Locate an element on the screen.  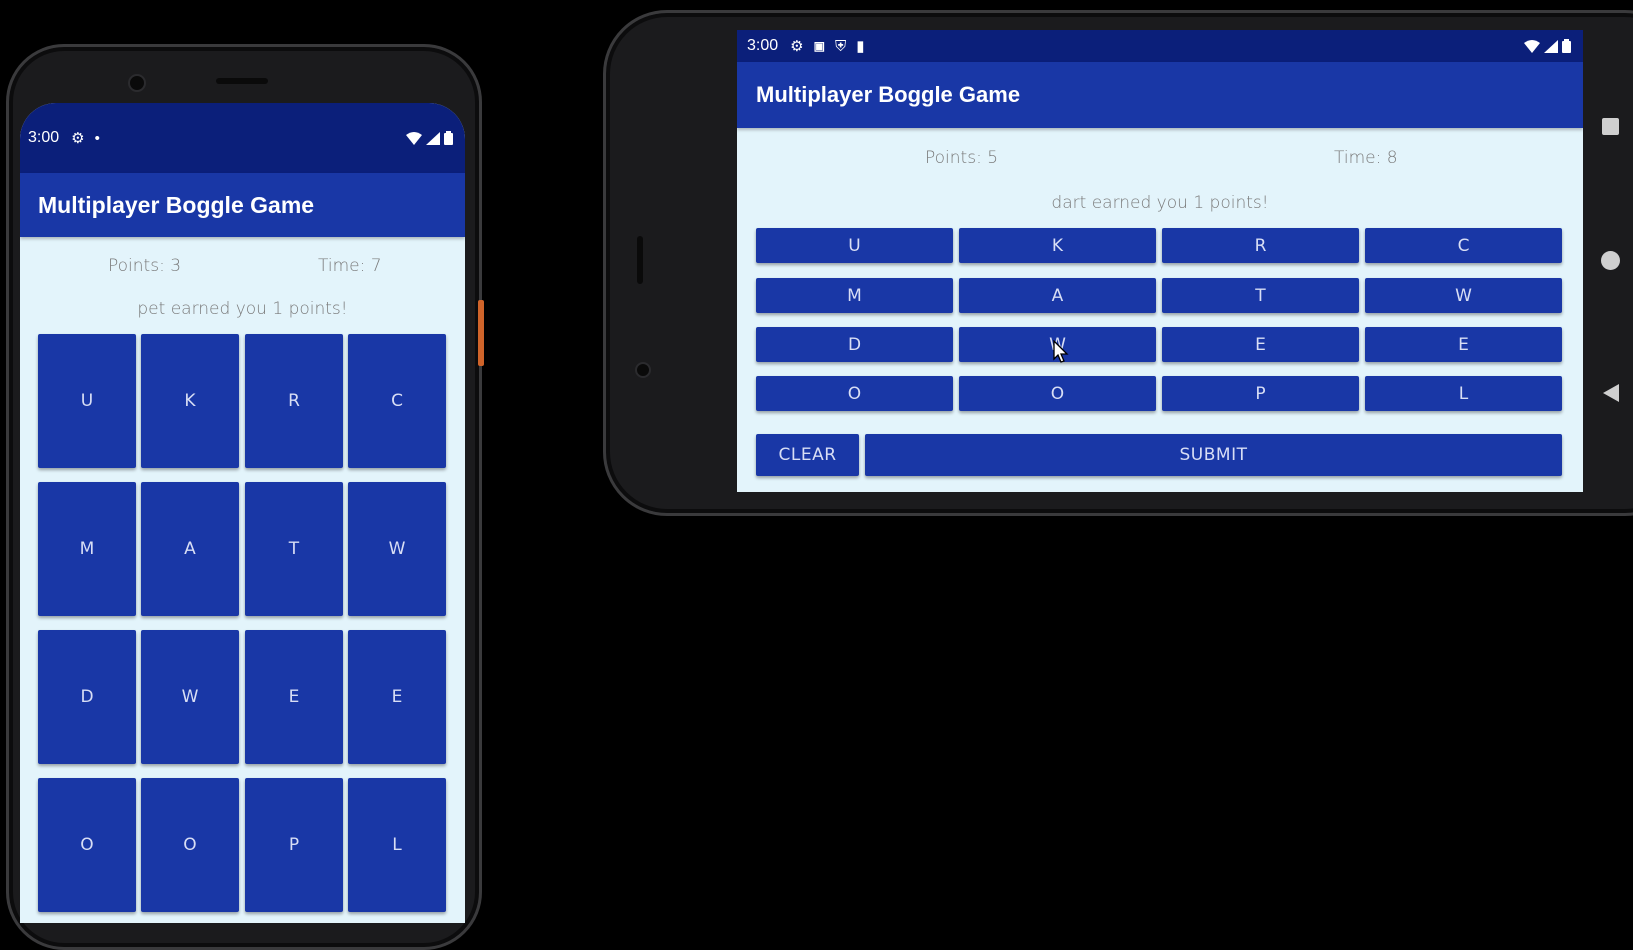
shield-icon: ⛨ is located at coordinates (840, 46).